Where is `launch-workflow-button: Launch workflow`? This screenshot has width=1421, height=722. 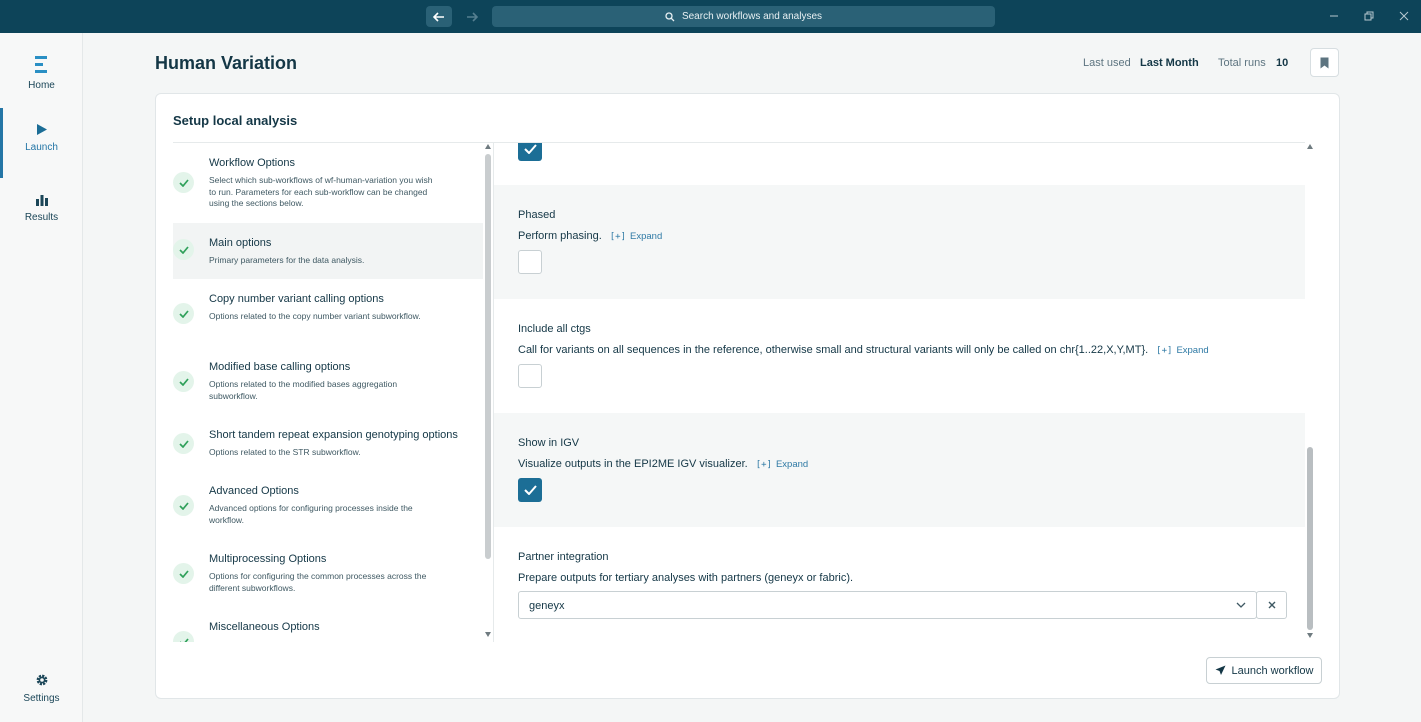
launch-workflow-button: Launch workflow is located at coordinates (1264, 670).